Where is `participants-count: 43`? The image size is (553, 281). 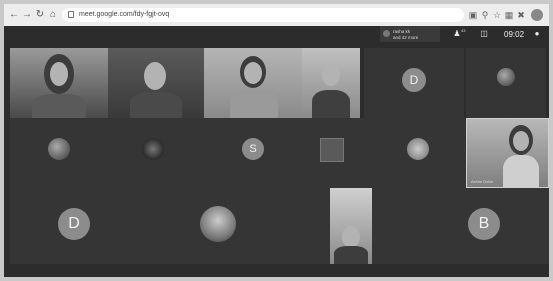 participants-count: 43 is located at coordinates (463, 30).